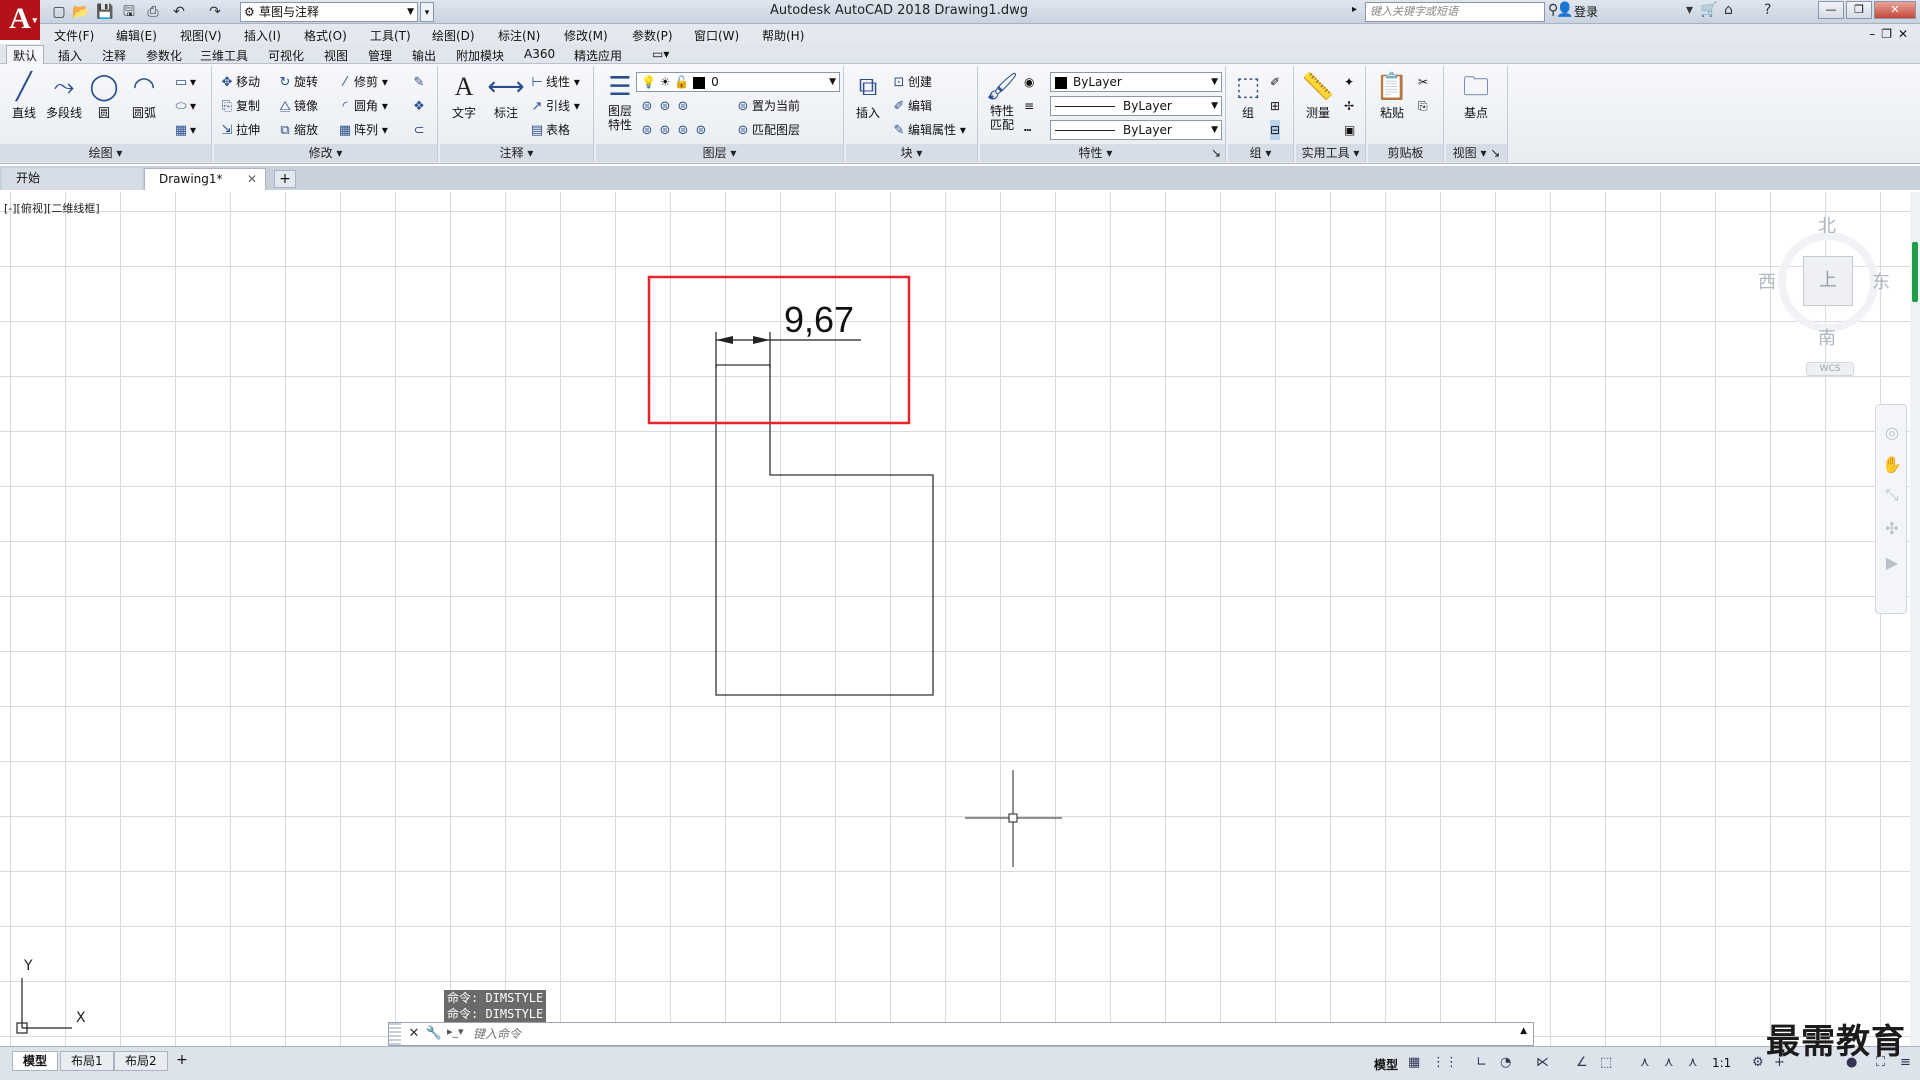 The image size is (1920, 1080). What do you see at coordinates (105, 153) in the screenshot?
I see `panel-title-draw: 绘图 ▾` at bounding box center [105, 153].